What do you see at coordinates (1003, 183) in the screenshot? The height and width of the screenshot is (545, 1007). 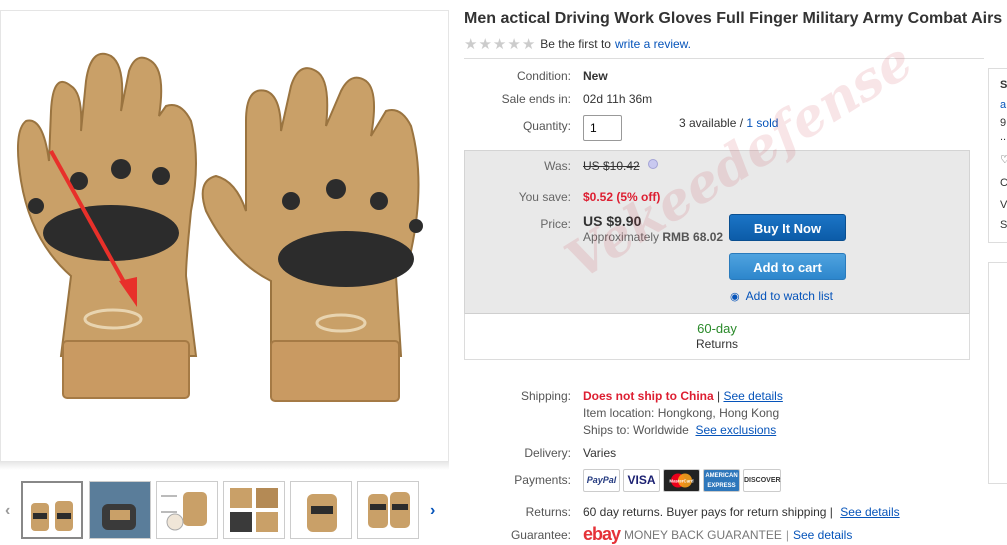 I see `seller-contact: C` at bounding box center [1003, 183].